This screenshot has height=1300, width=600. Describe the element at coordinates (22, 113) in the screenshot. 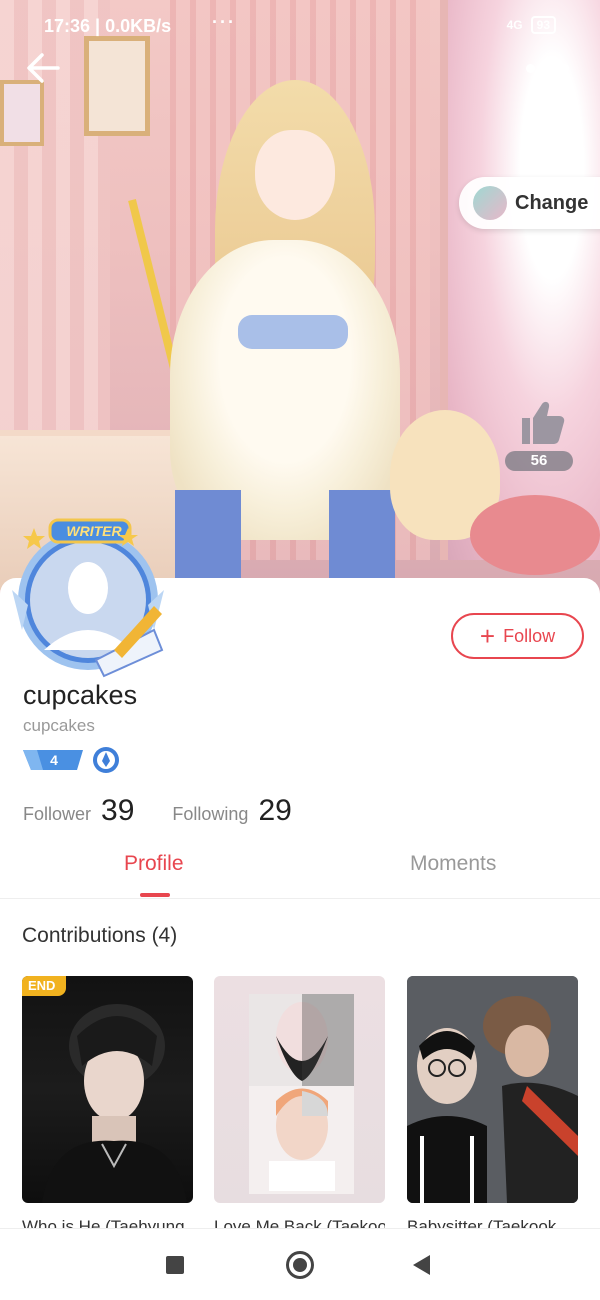

I see `wall-picture-small` at that location.